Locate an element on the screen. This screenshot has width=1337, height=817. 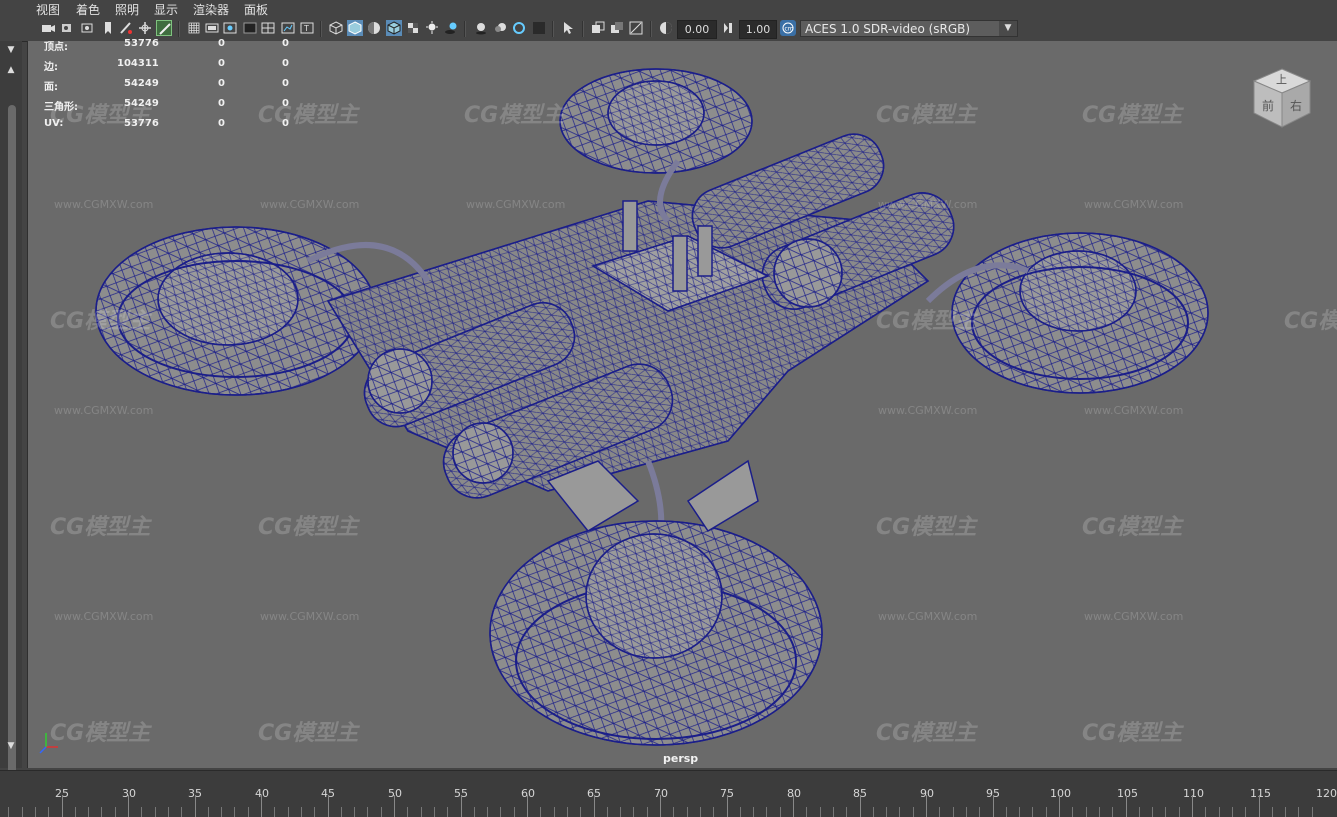
resolution-gate-icon is located at coordinates (230, 28).